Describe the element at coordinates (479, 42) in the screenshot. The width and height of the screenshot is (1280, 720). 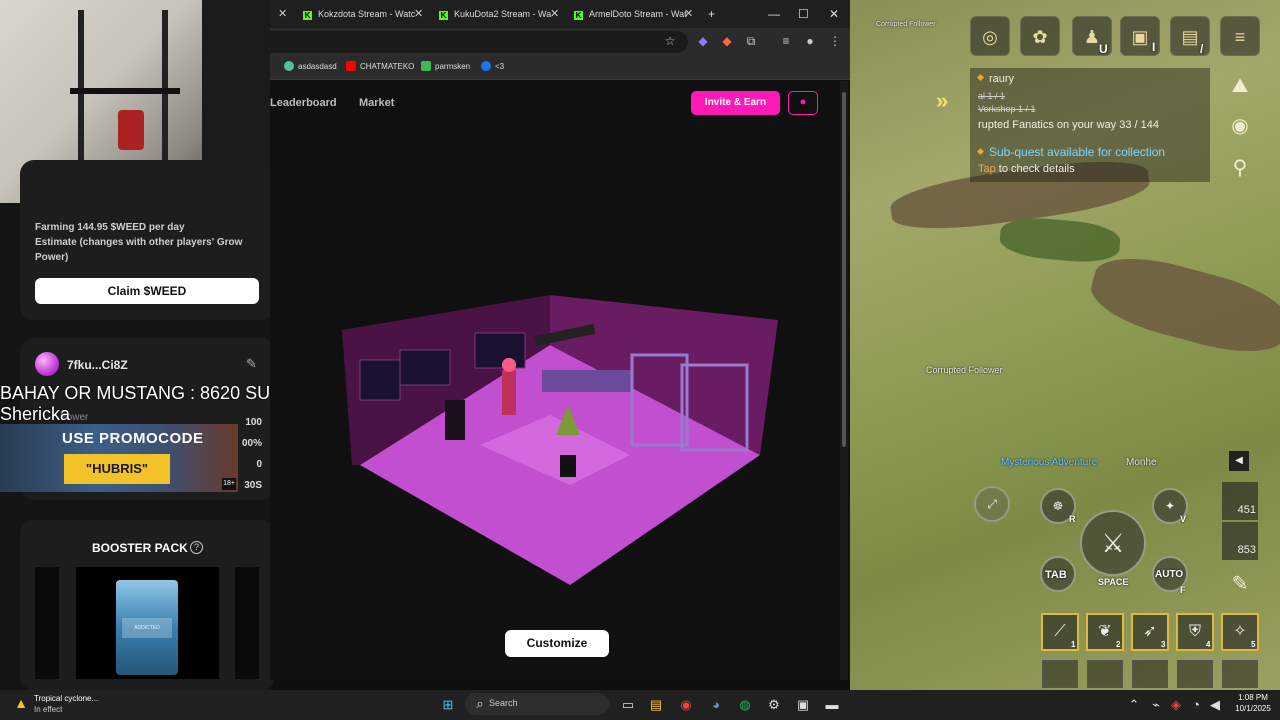
I see `url-input` at that location.